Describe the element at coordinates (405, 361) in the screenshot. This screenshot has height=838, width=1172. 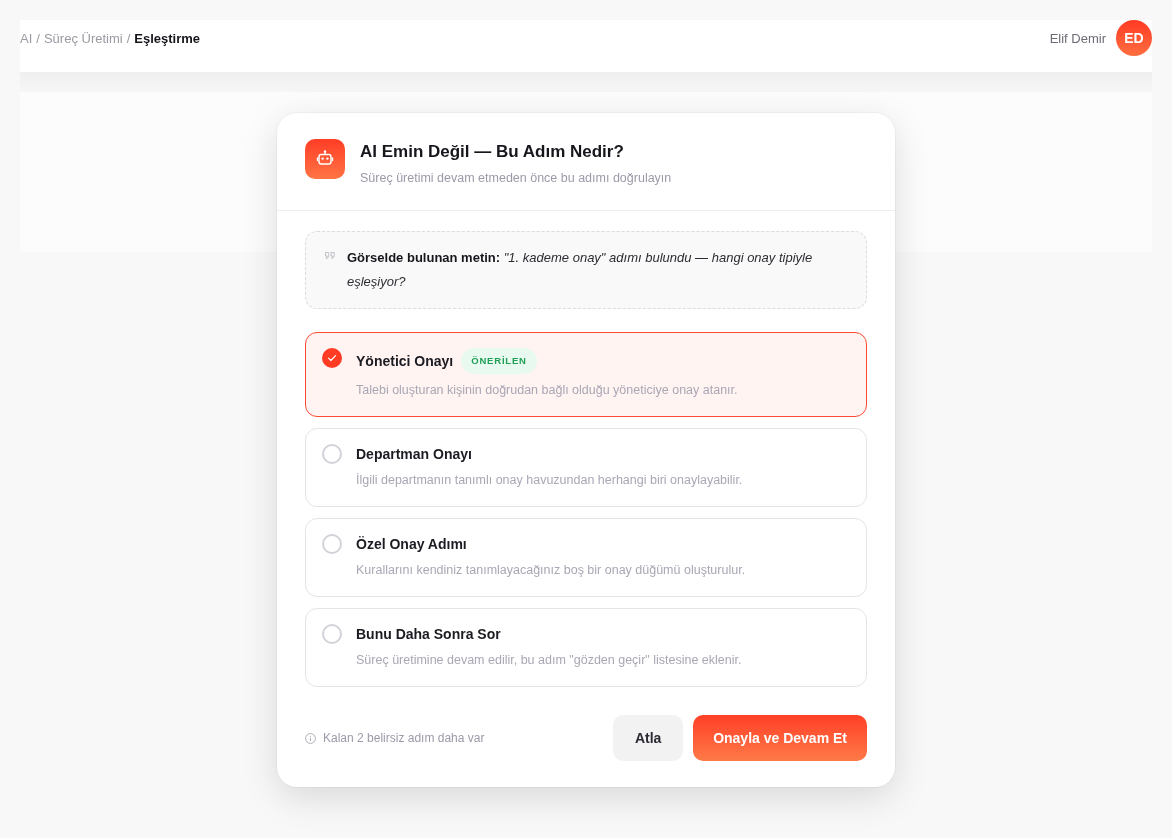
I see `option-title: Yönetici Onayı` at that location.